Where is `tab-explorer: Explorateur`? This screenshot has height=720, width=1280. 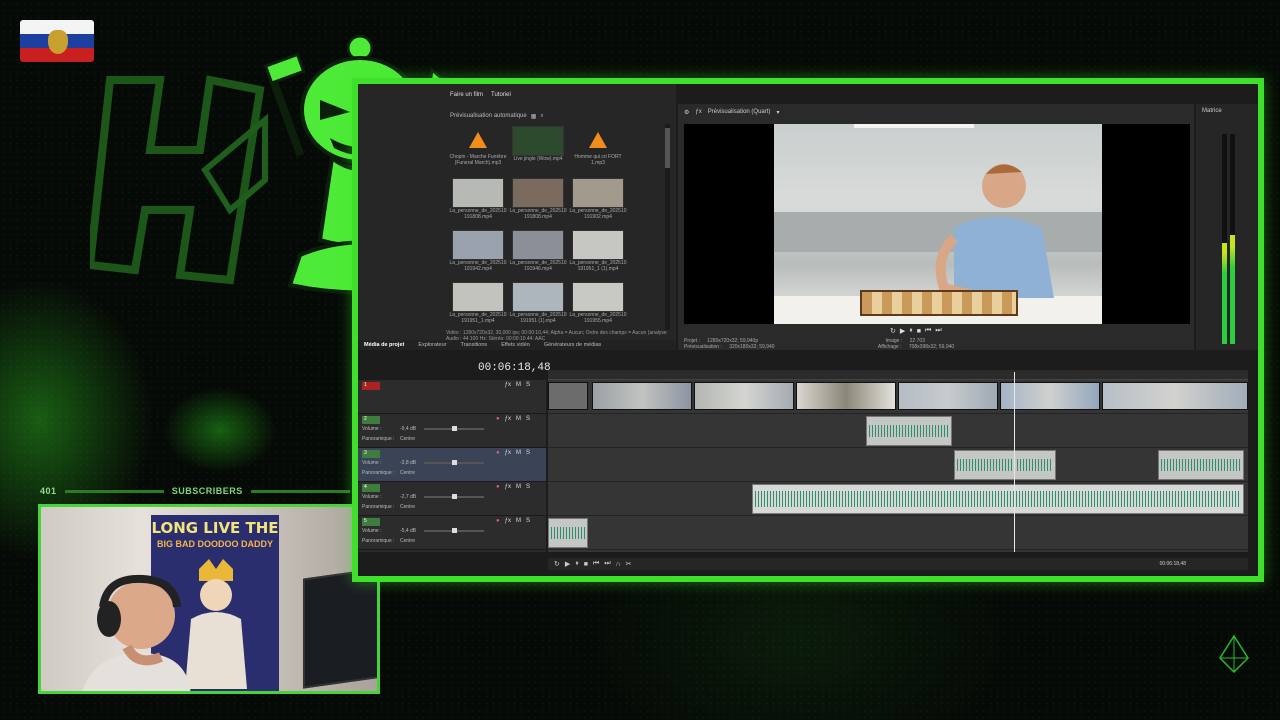 tab-explorer: Explorateur is located at coordinates (432, 345).